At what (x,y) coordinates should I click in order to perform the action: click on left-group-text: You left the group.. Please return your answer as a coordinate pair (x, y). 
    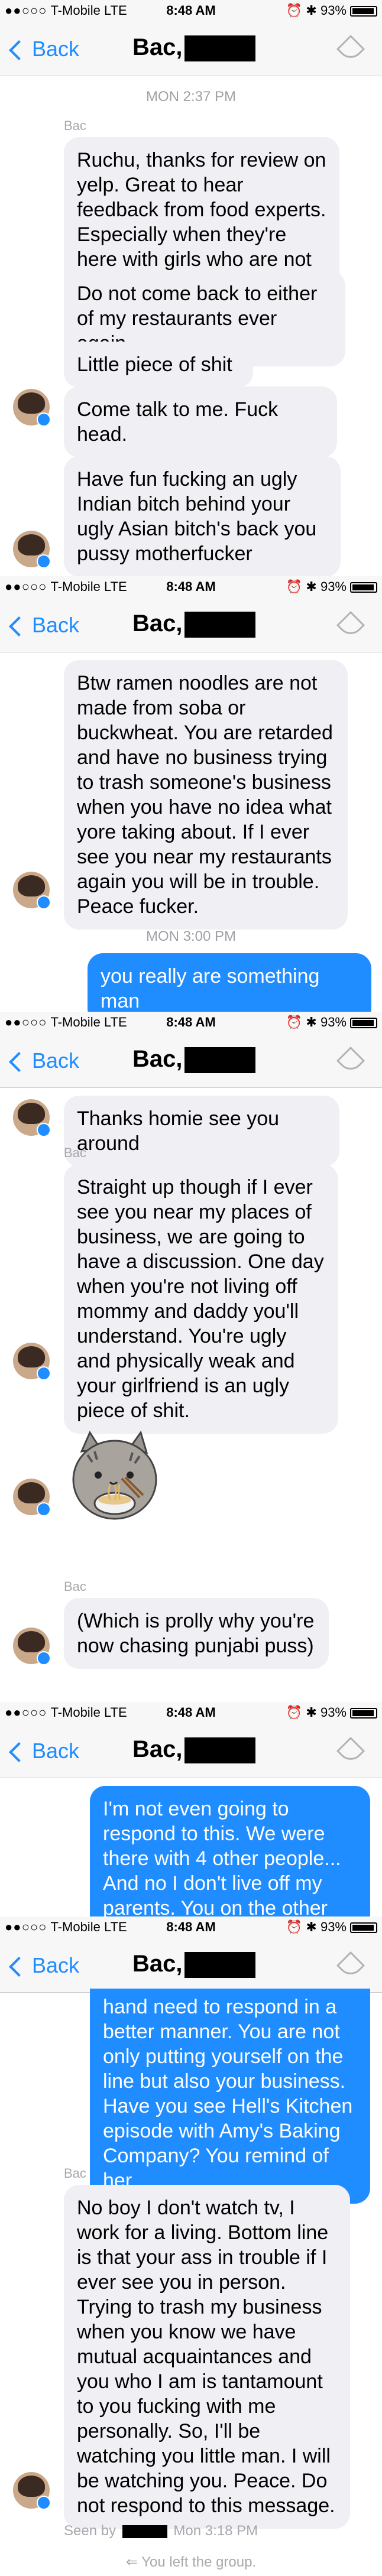
    Looking at the image, I should click on (199, 2562).